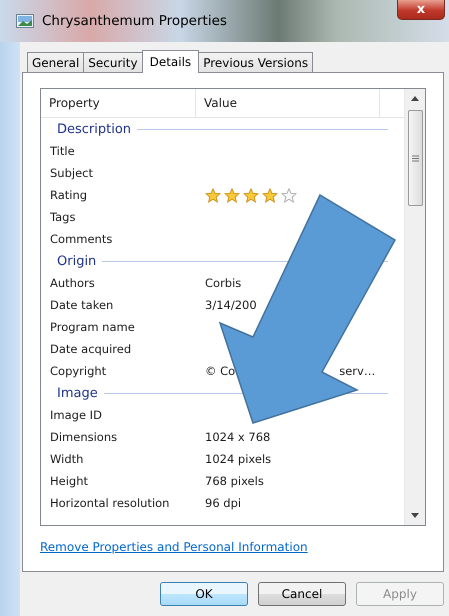 This screenshot has height=616, width=449. What do you see at coordinates (71, 173) in the screenshot?
I see `property-name: Subject` at bounding box center [71, 173].